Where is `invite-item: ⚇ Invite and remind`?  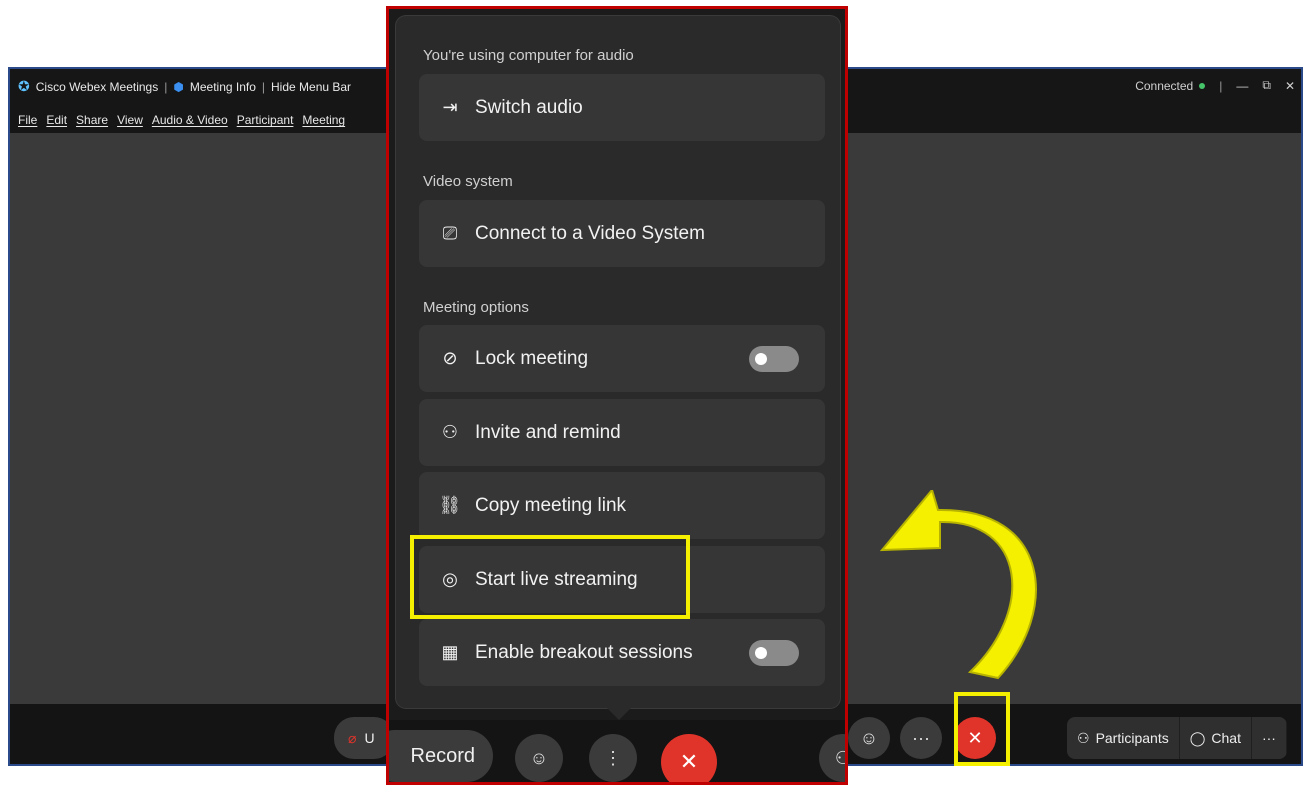
invite-item: ⚇ Invite and remind is located at coordinates (622, 432).